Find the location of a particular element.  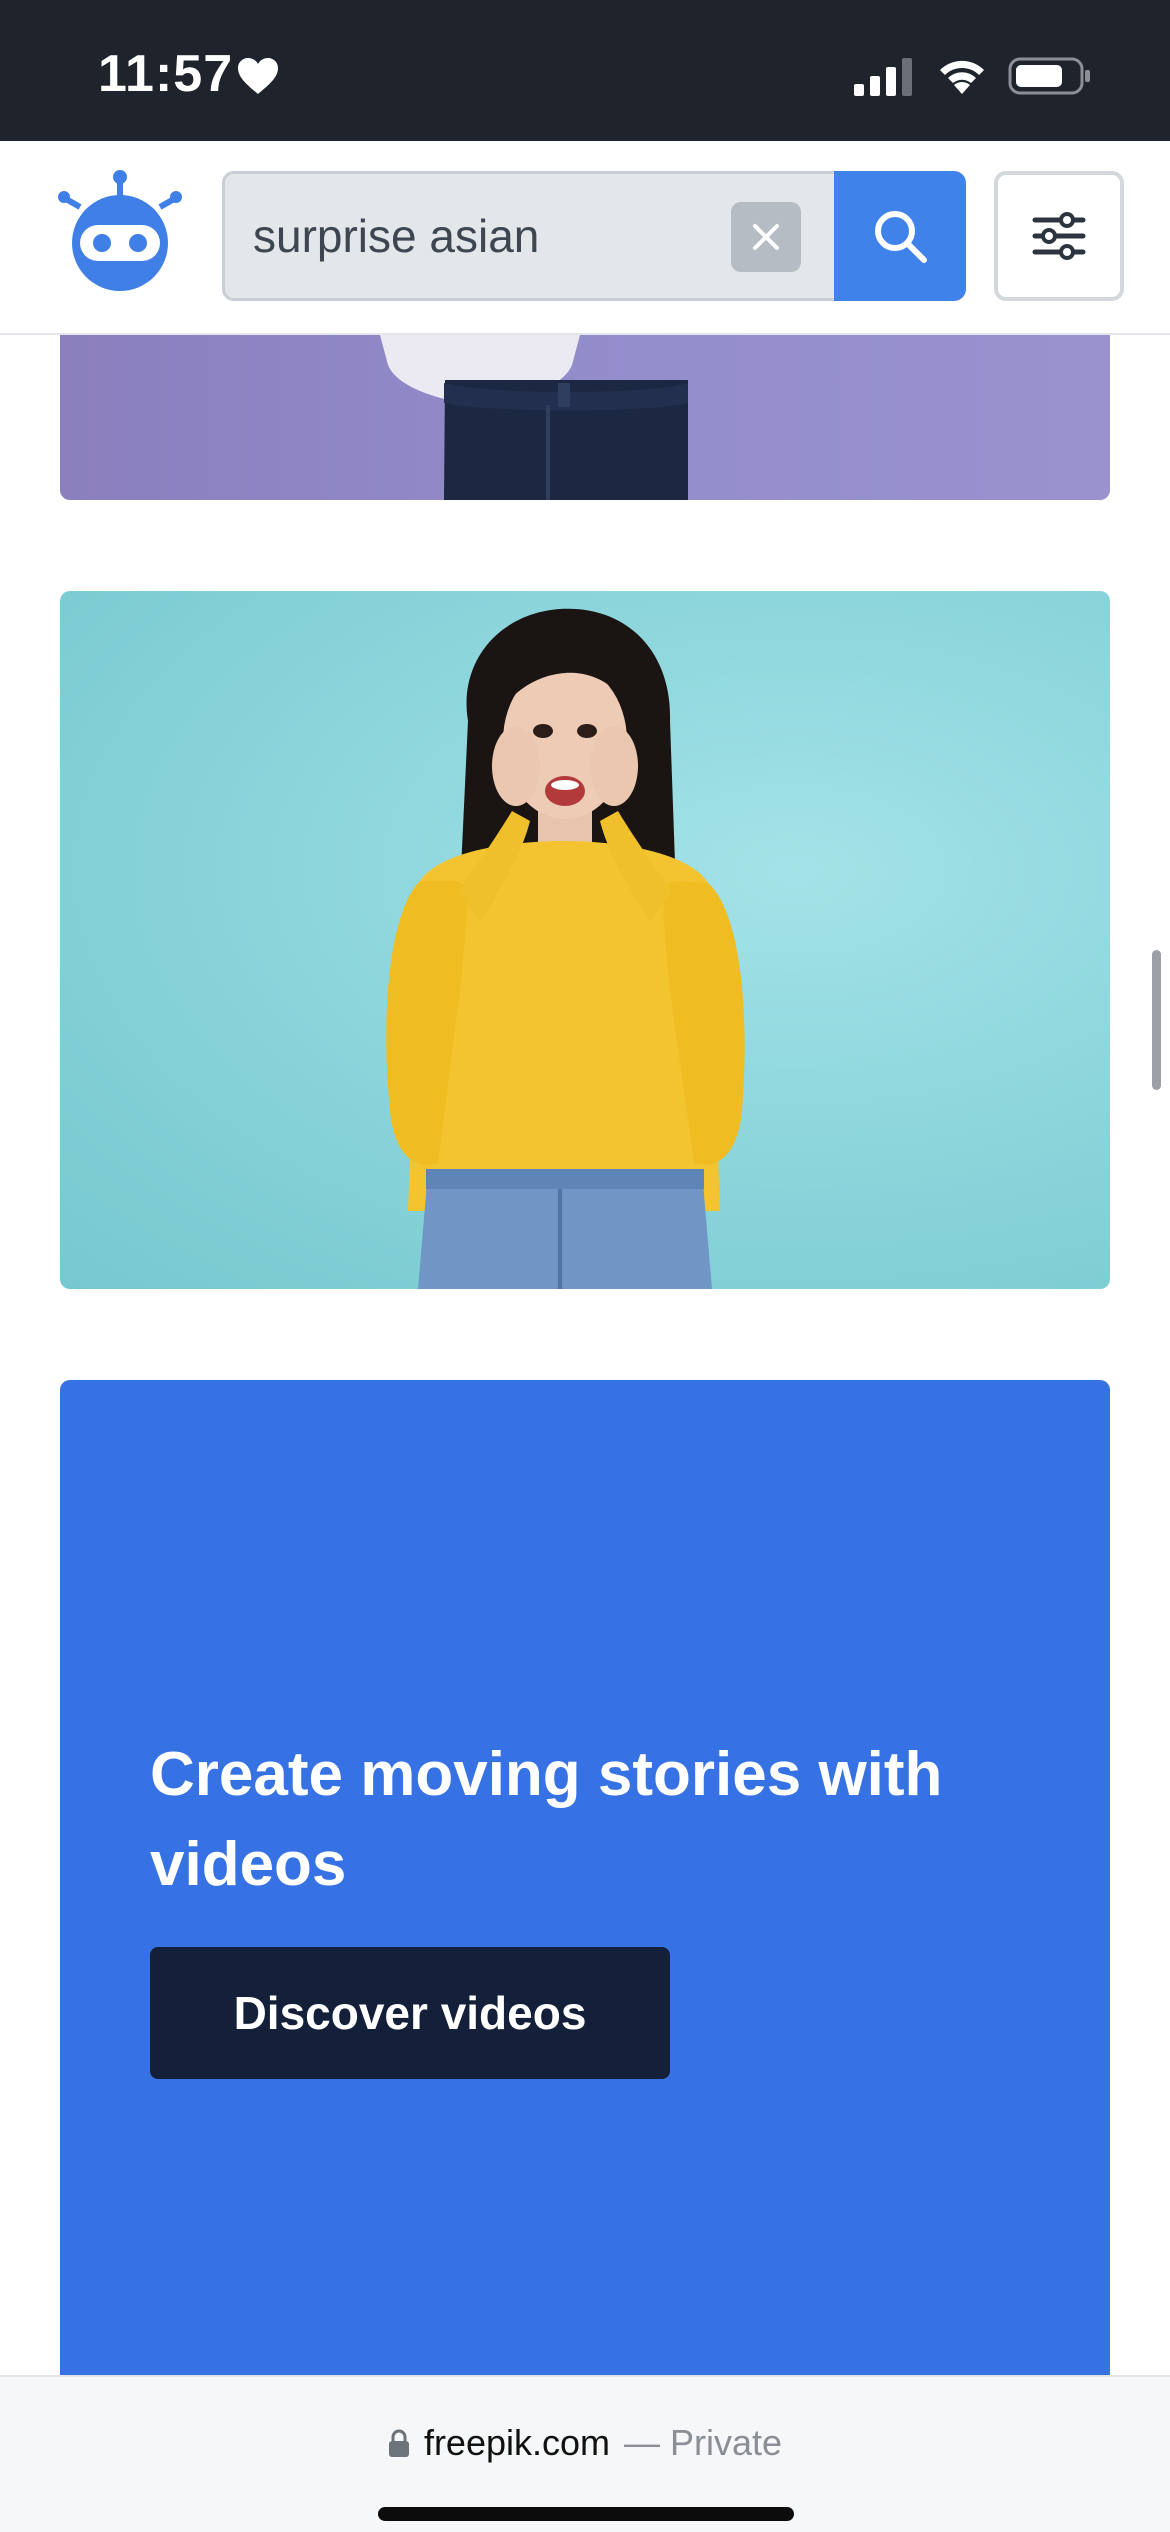

cellular-signal-icon is located at coordinates (883, 77).